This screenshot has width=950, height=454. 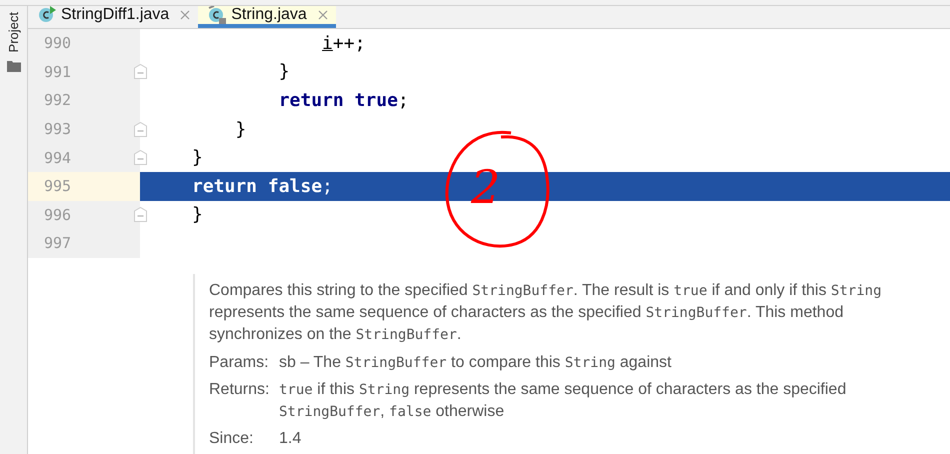 What do you see at coordinates (343, 100) in the screenshot?
I see `code-text: return true;` at bounding box center [343, 100].